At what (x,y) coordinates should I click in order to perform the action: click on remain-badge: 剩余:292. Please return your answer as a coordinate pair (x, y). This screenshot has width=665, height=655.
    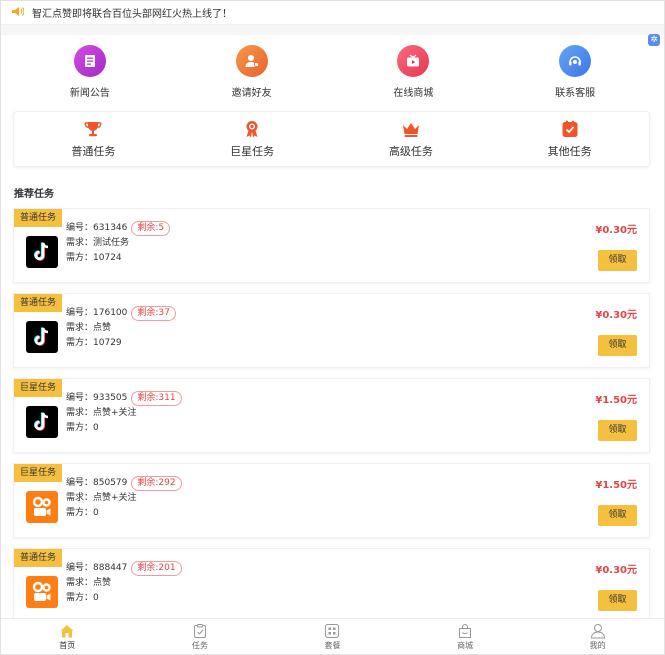
    Looking at the image, I should click on (156, 483).